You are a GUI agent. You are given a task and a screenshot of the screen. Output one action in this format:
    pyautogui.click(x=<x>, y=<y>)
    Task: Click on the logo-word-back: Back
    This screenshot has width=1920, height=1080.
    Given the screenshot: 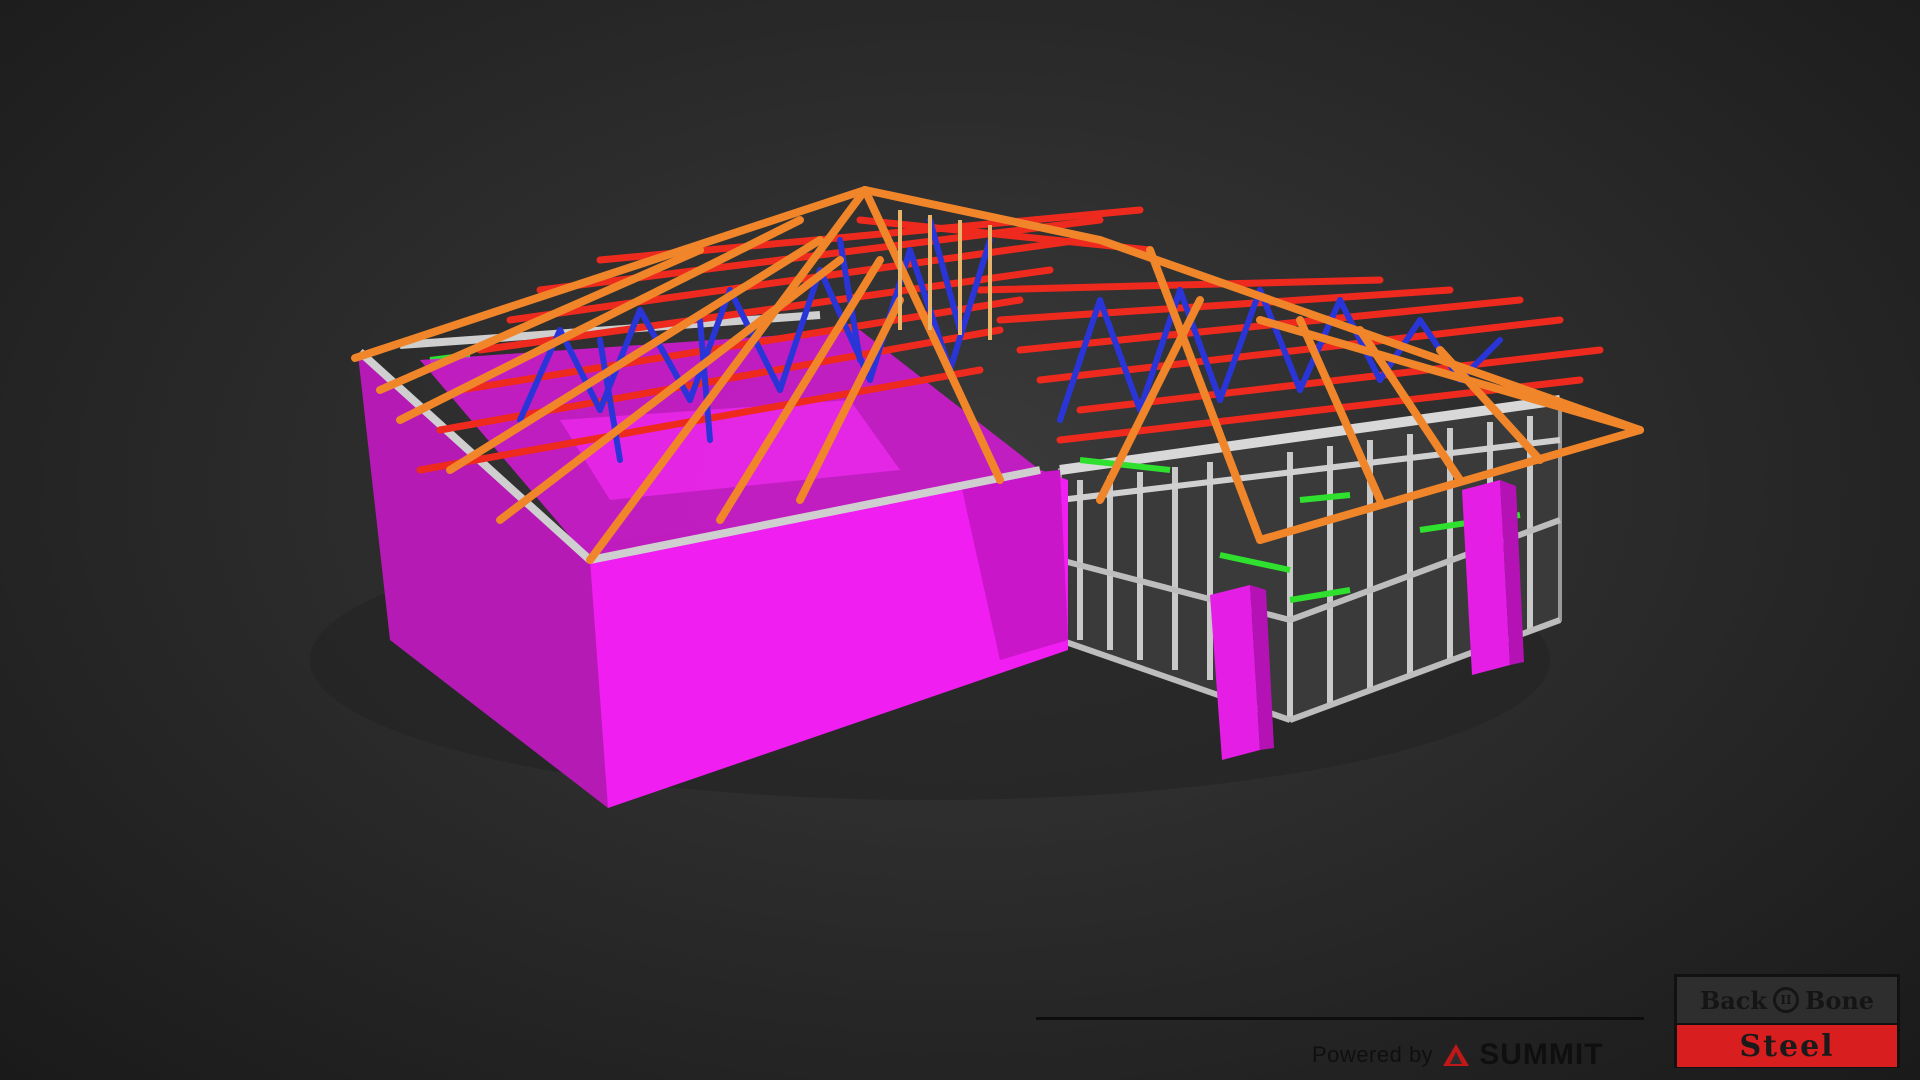 What is the action you would take?
    pyautogui.click(x=1733, y=1000)
    